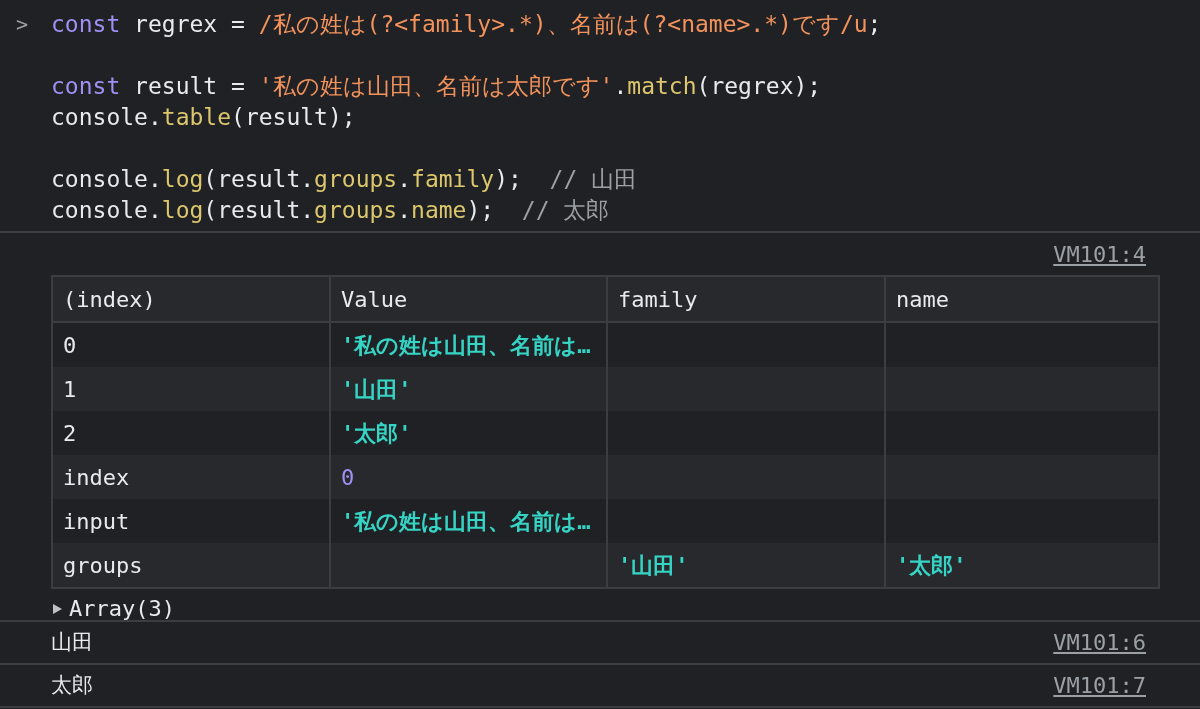 The image size is (1200, 709). What do you see at coordinates (436, 86) in the screenshot?
I see `code-line: const result = '私の姓は山田、名前は太郎です'.match(regrex);` at bounding box center [436, 86].